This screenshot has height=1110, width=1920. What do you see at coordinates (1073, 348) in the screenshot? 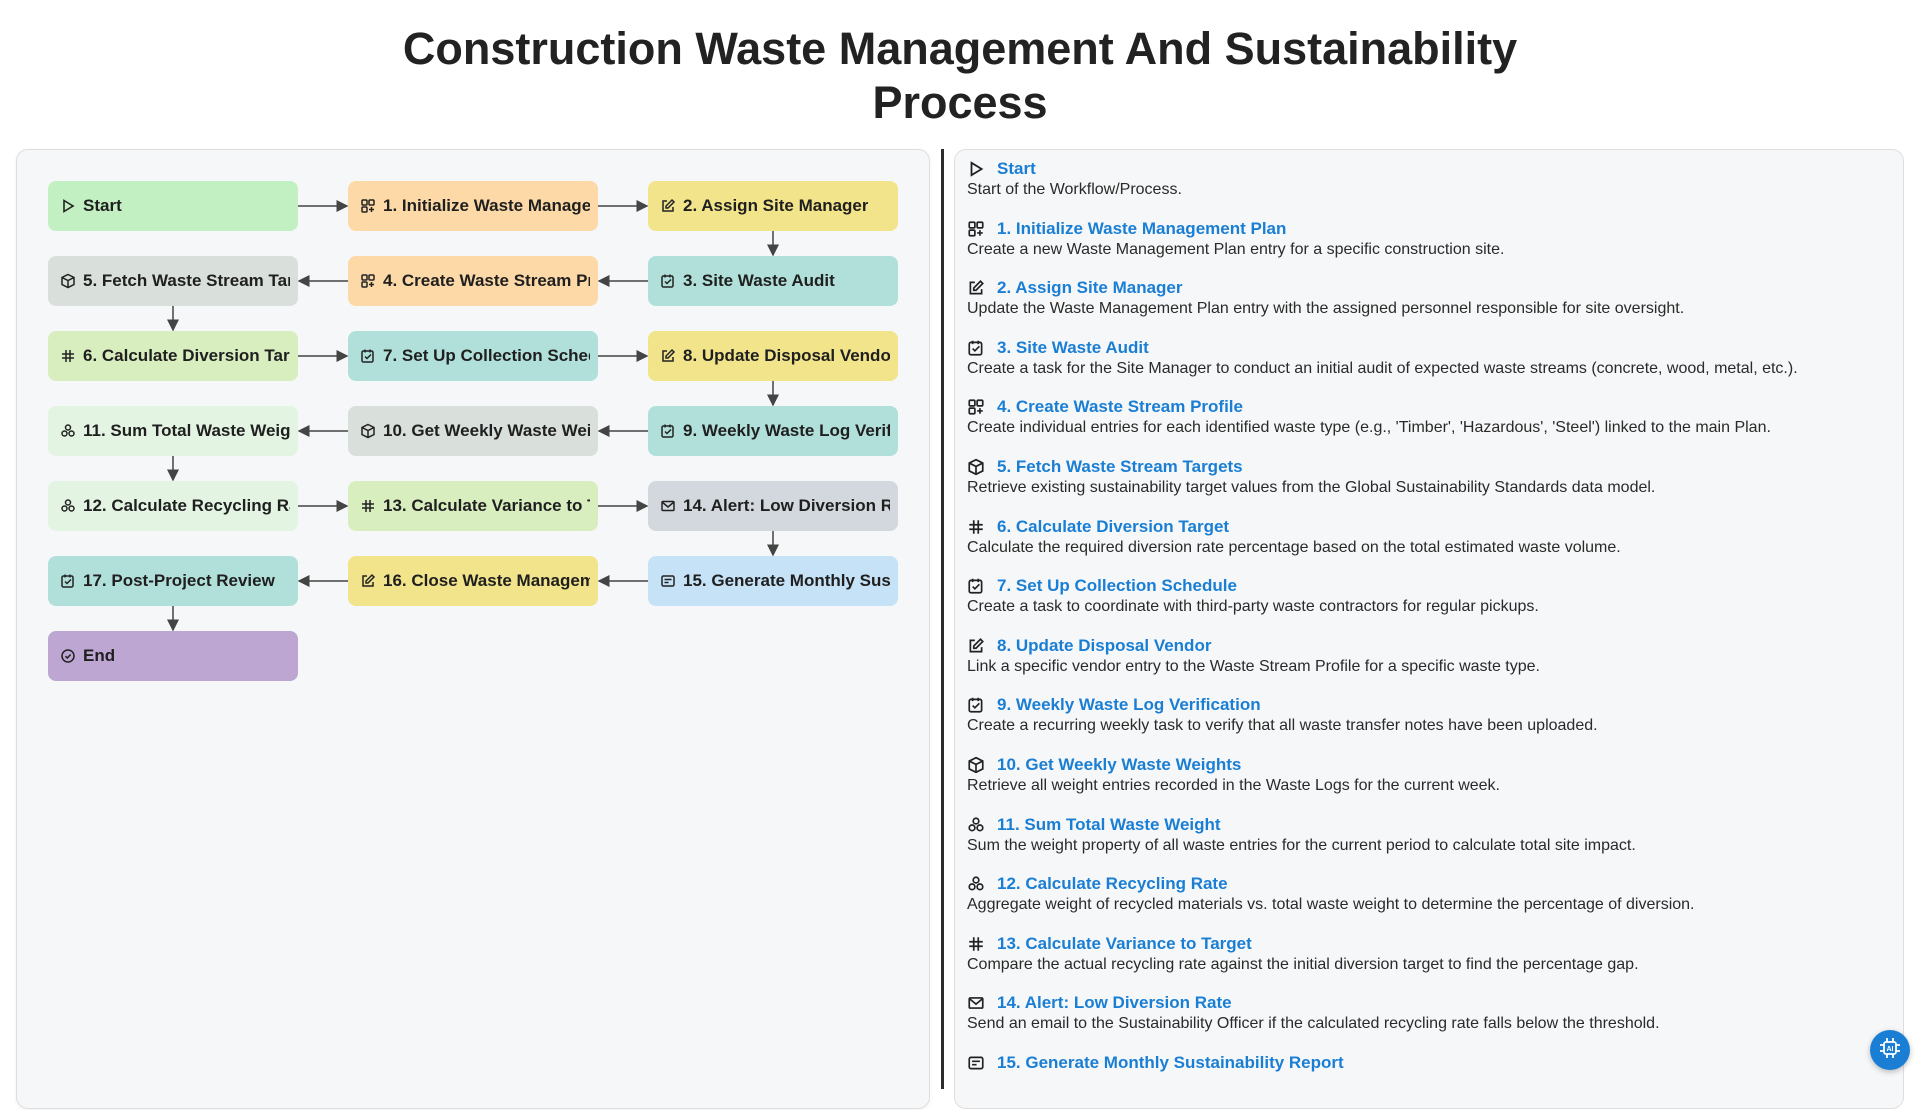
I see `detail-title: 3. Site Waste Audit` at bounding box center [1073, 348].